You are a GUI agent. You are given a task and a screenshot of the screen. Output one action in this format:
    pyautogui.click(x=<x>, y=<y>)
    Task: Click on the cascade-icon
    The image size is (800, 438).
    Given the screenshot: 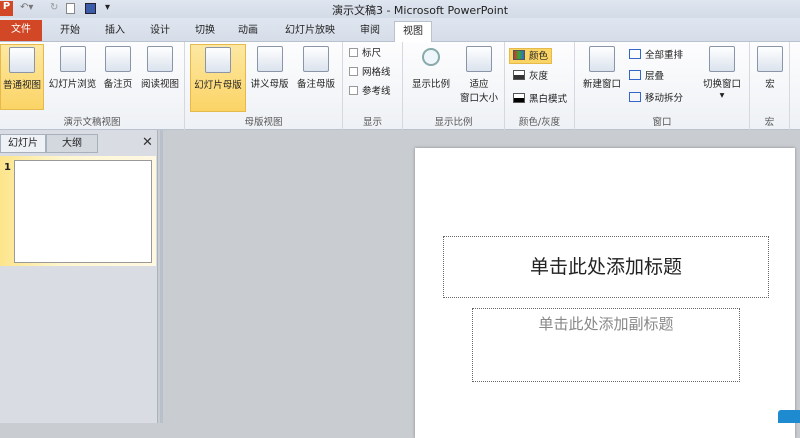 What is the action you would take?
    pyautogui.click(x=635, y=75)
    